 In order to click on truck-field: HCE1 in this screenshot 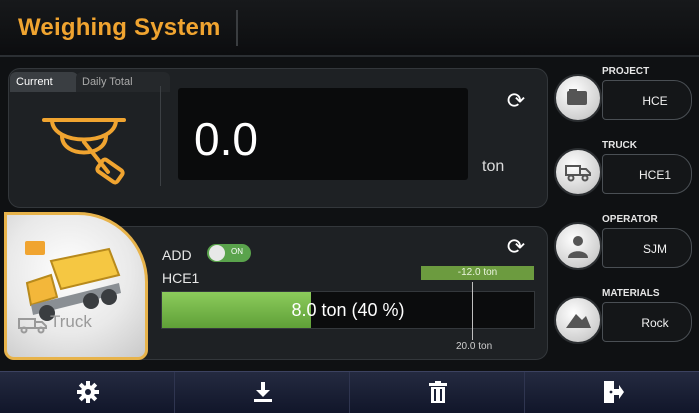, I will do `click(647, 174)`.